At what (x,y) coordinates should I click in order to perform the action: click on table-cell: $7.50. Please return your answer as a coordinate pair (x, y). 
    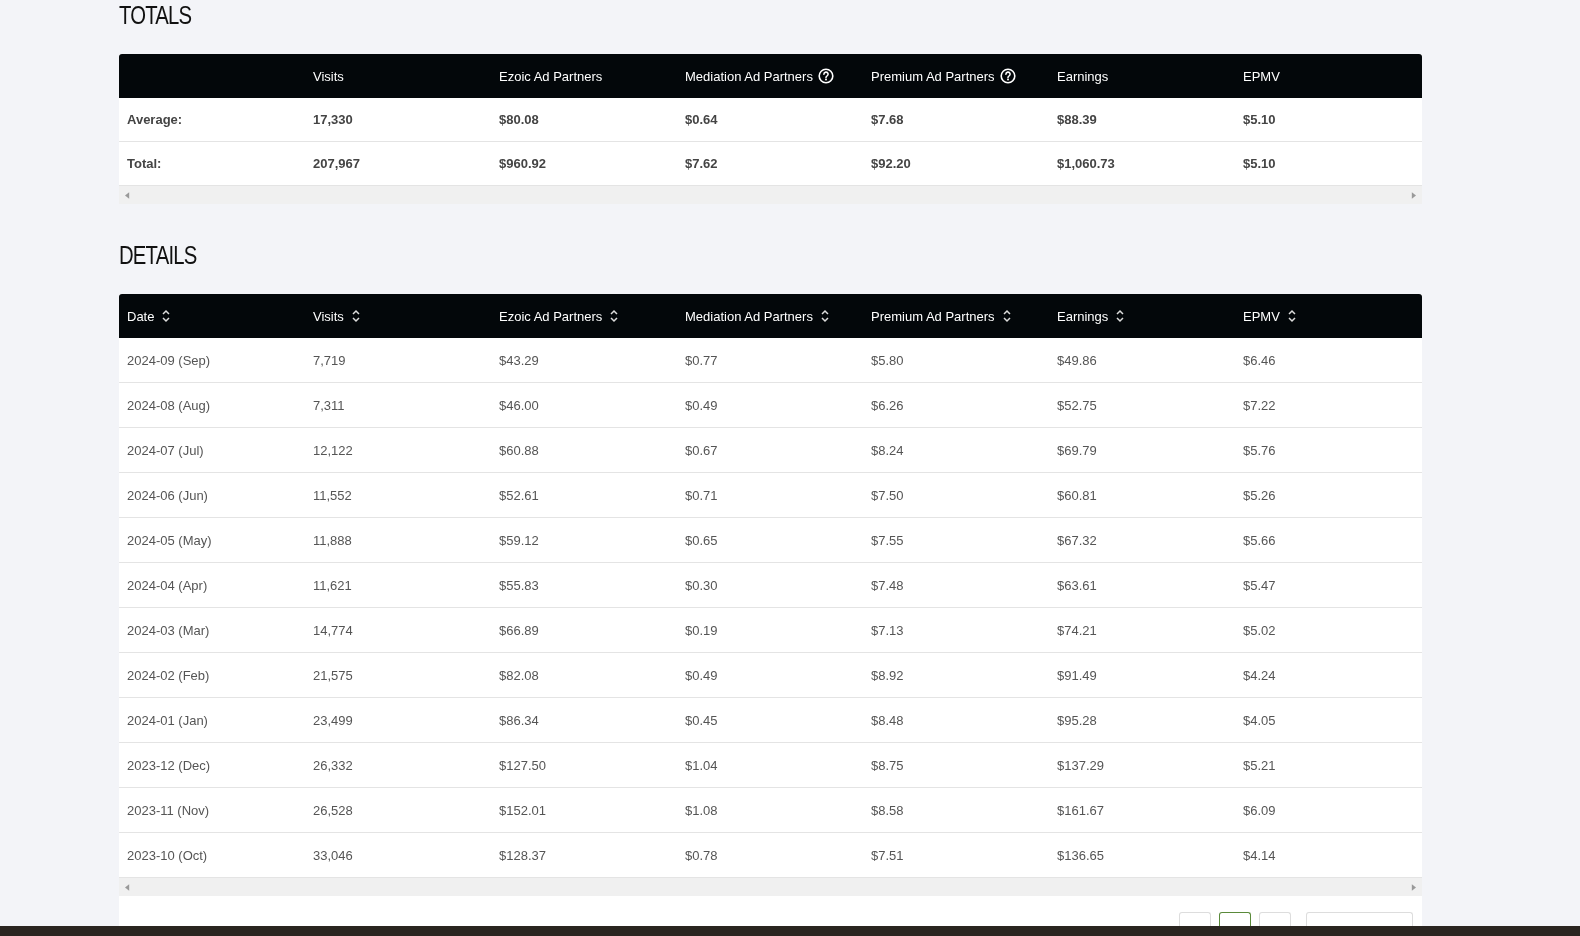
    Looking at the image, I should click on (887, 495).